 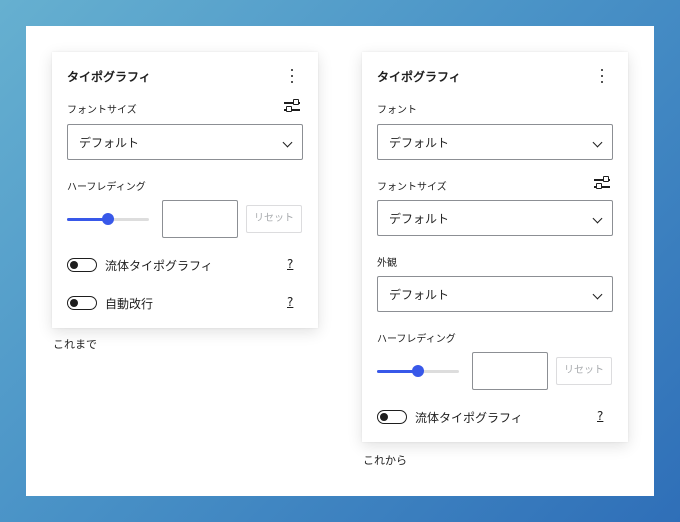 What do you see at coordinates (419, 143) in the screenshot?
I see `font-family-value: デフォルト` at bounding box center [419, 143].